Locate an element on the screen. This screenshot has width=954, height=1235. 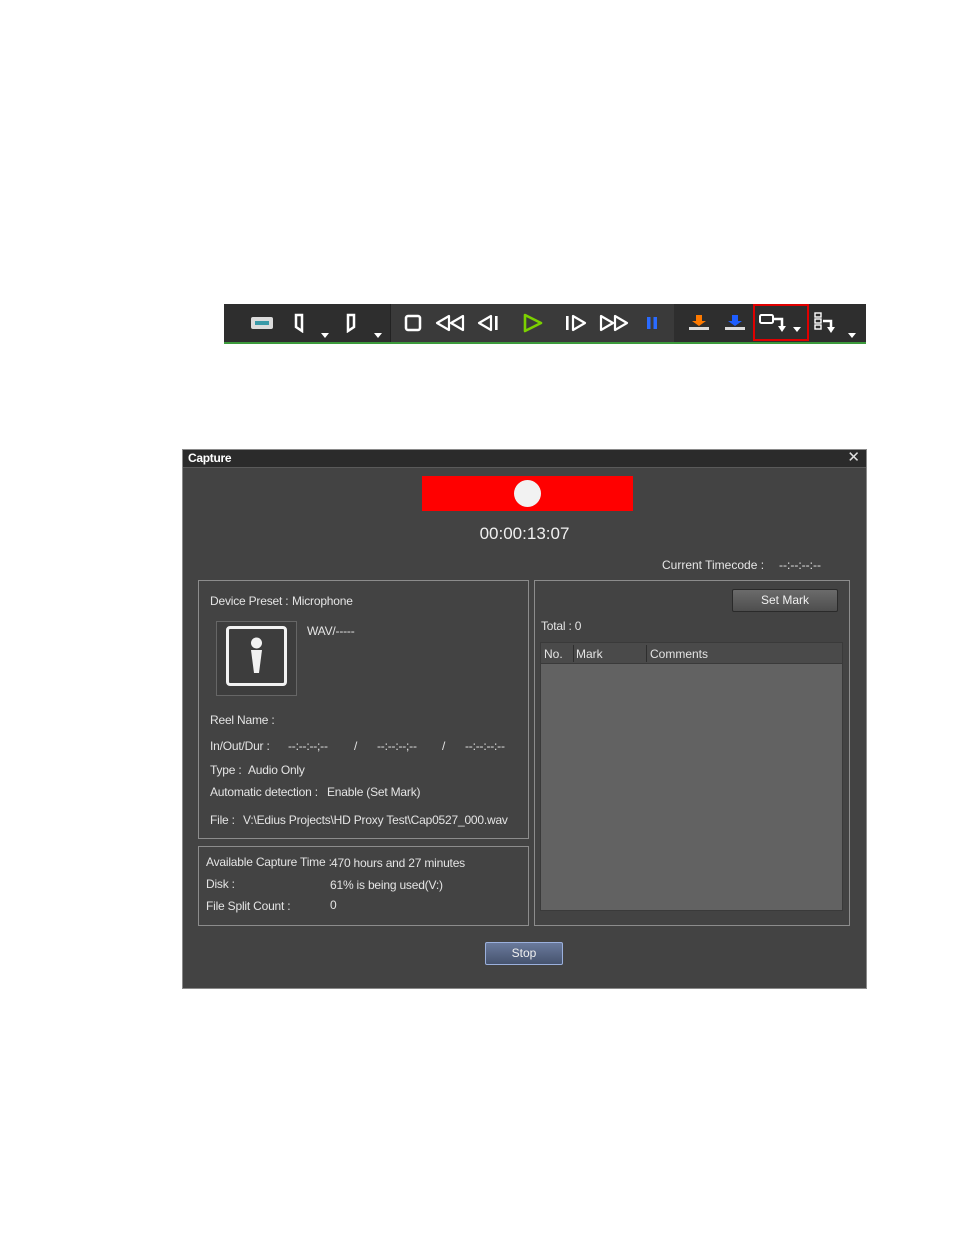
fast-forward-icon is located at coordinates (614, 323).